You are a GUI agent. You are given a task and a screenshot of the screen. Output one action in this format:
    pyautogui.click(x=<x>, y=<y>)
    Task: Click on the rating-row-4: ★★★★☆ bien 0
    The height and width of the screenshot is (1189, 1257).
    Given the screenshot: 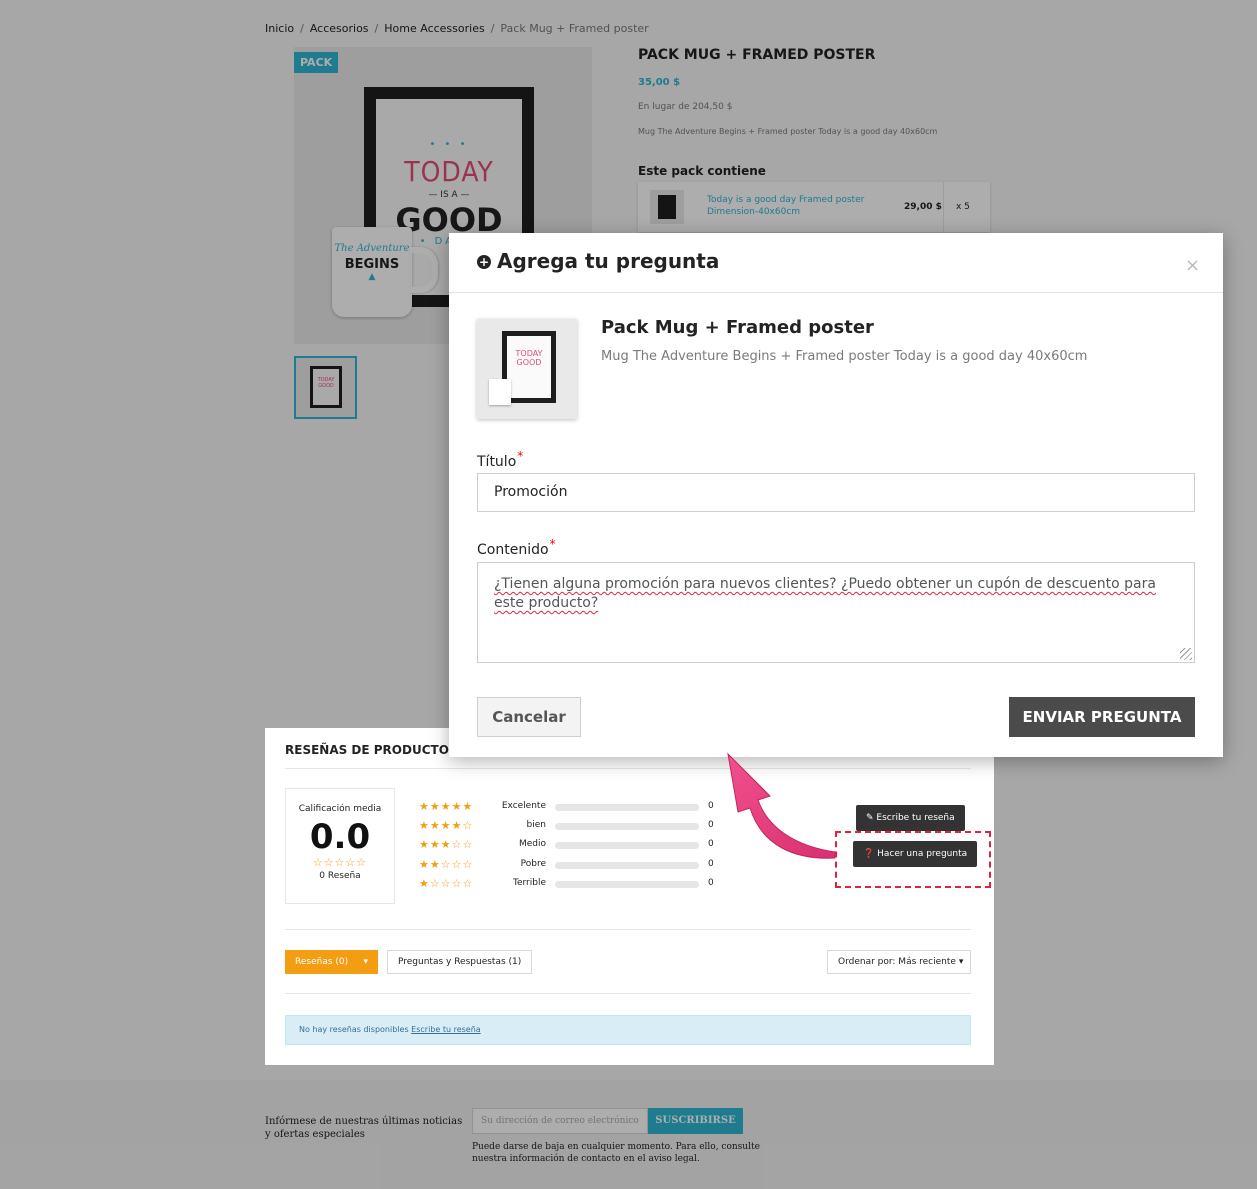 What is the action you would take?
    pyautogui.click(x=570, y=828)
    